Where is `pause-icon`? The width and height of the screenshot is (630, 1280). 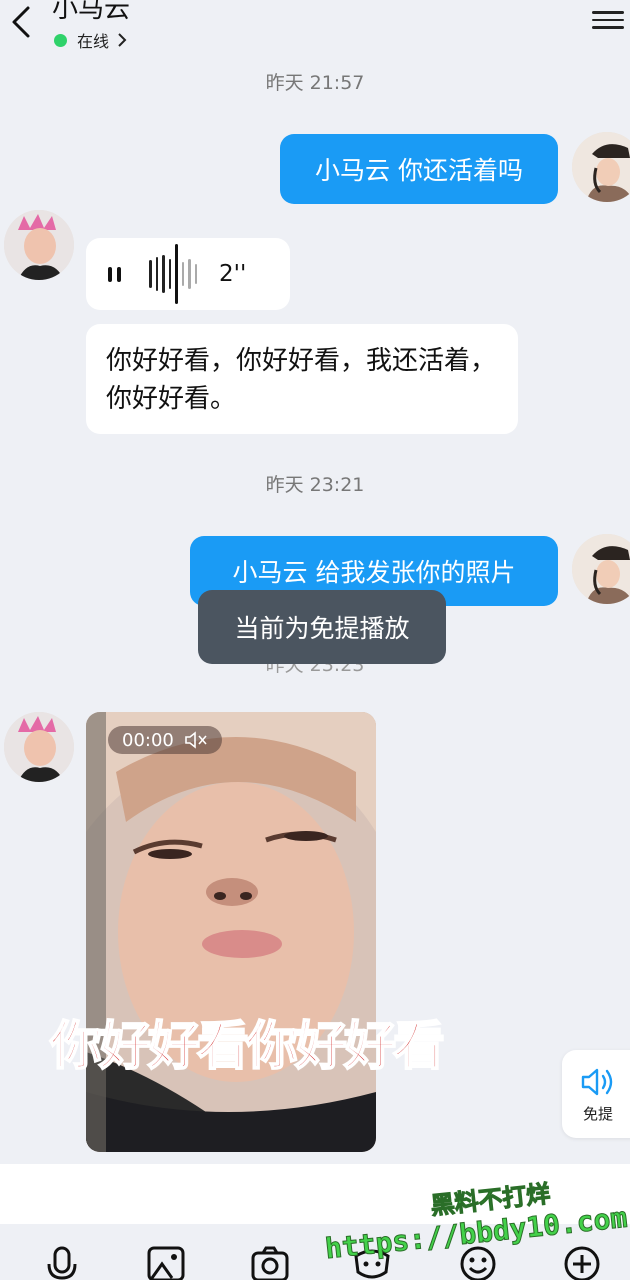 pause-icon is located at coordinates (114, 274).